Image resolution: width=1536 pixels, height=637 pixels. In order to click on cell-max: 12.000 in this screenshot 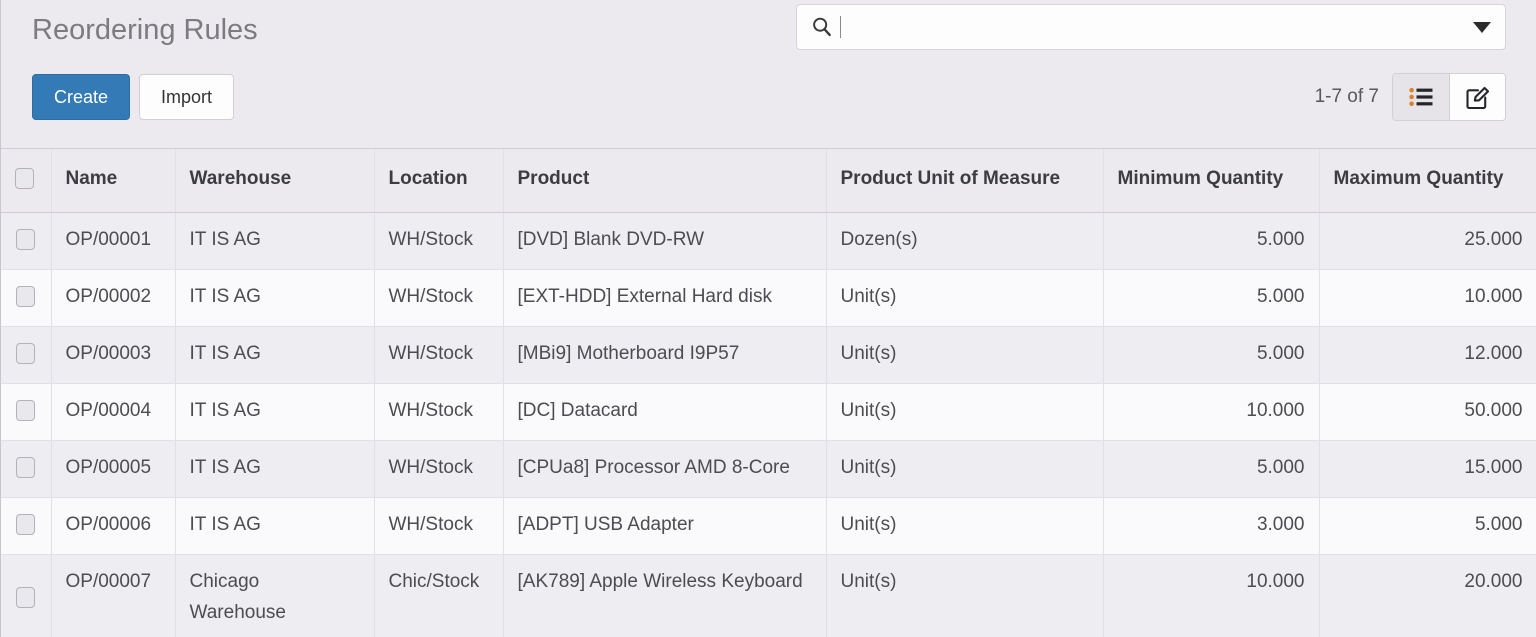, I will do `click(1427, 355)`.